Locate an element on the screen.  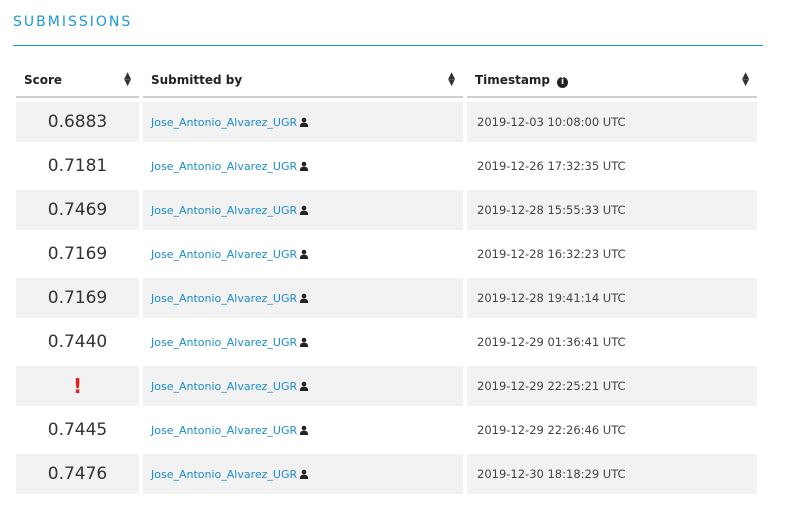
info-icon: i is located at coordinates (563, 82).